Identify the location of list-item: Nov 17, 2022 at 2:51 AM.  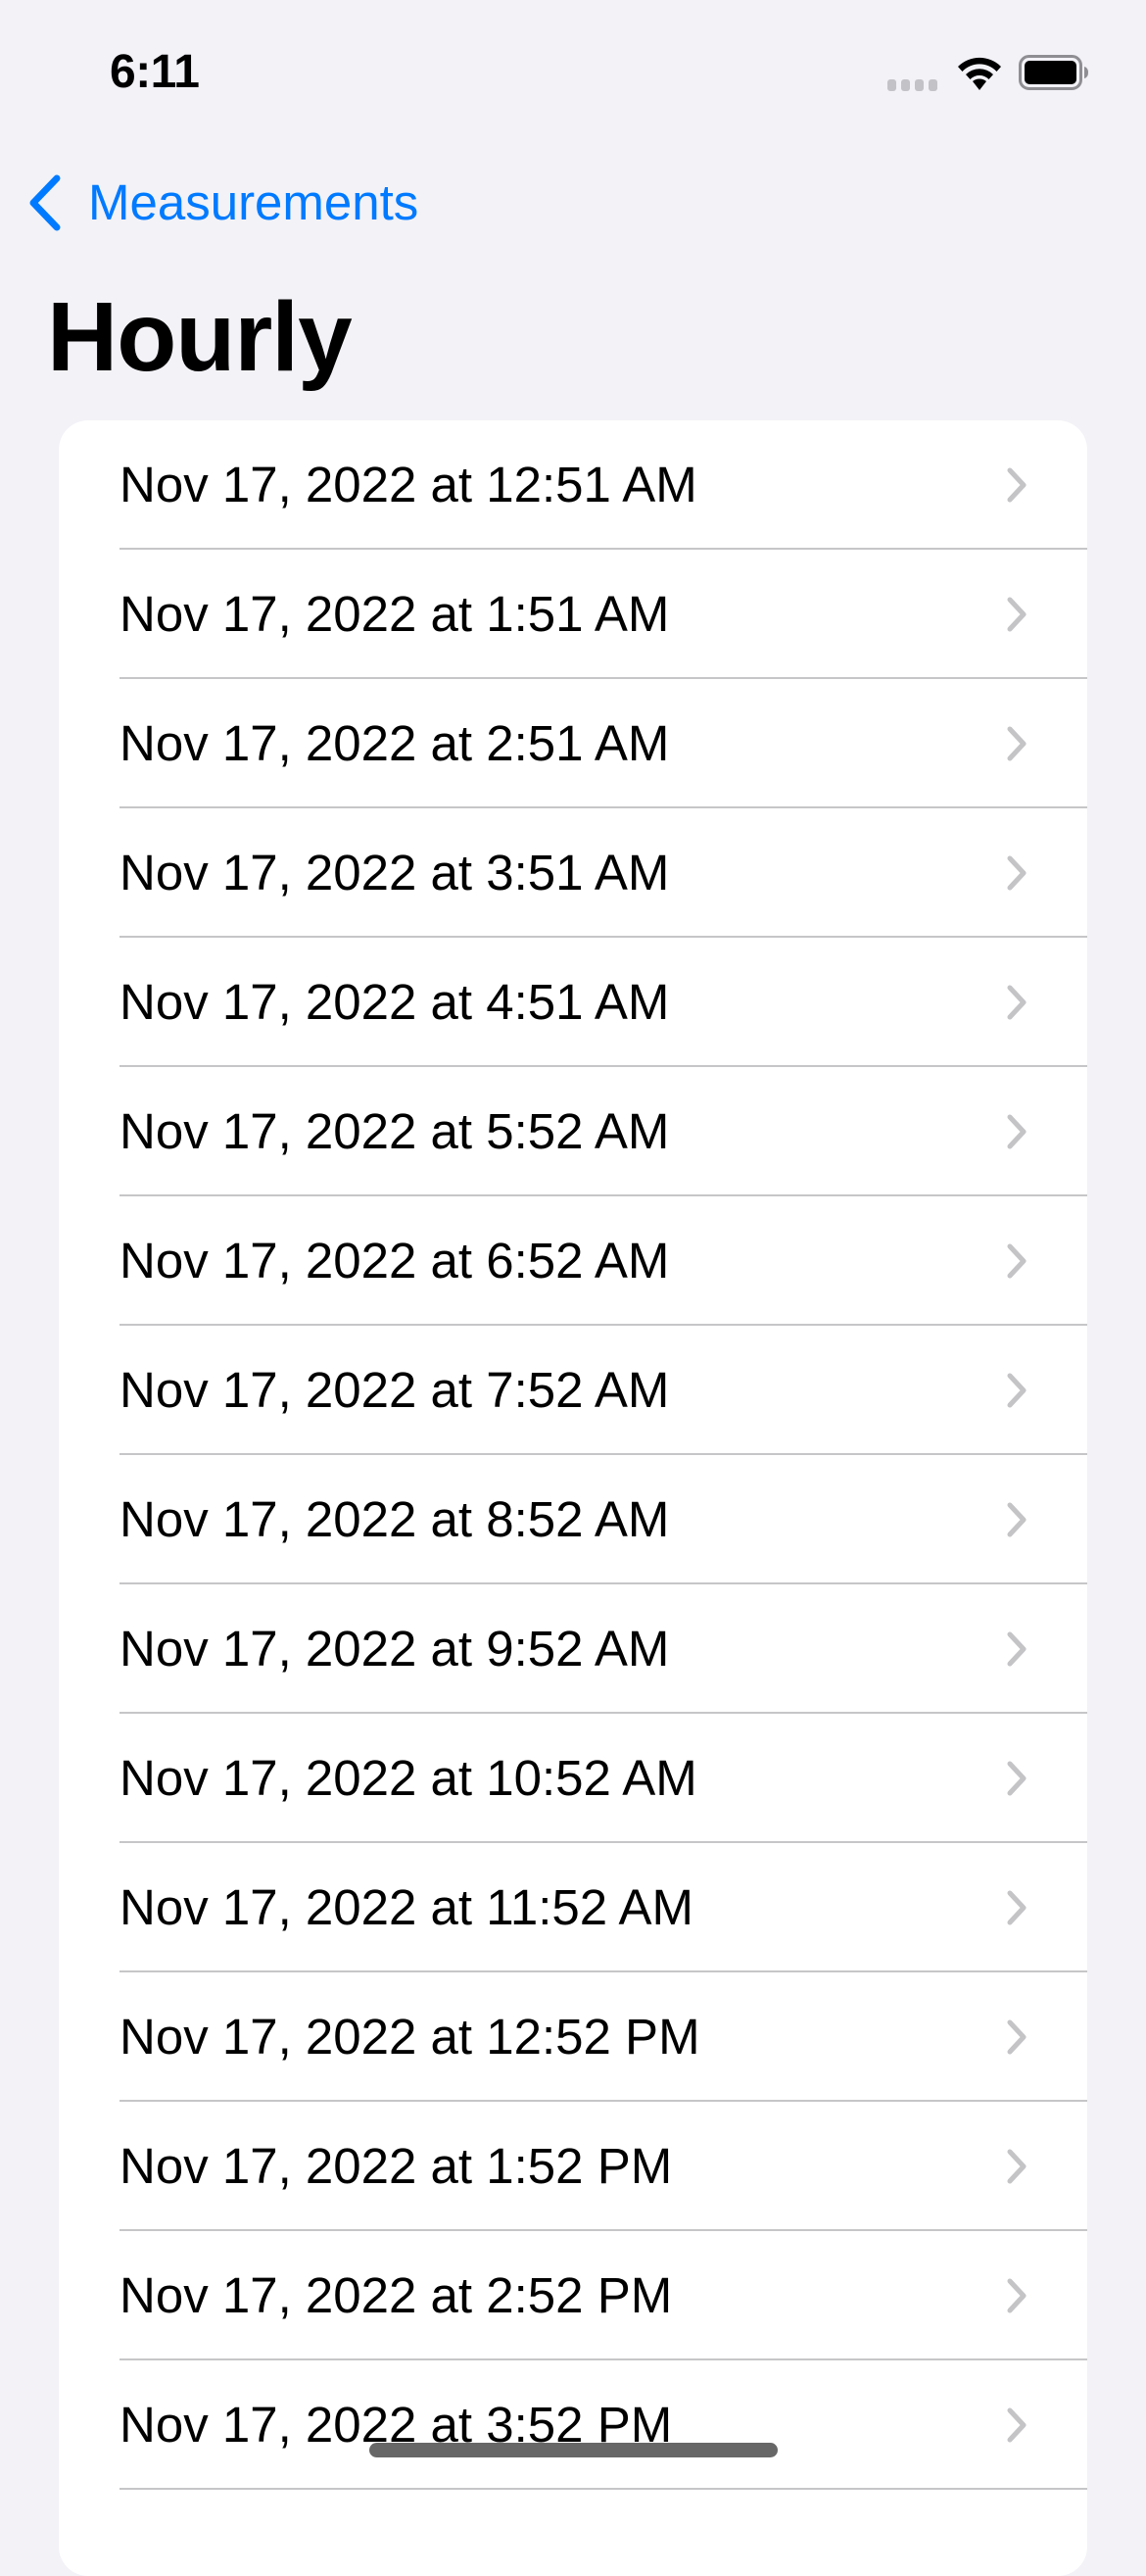
(573, 743).